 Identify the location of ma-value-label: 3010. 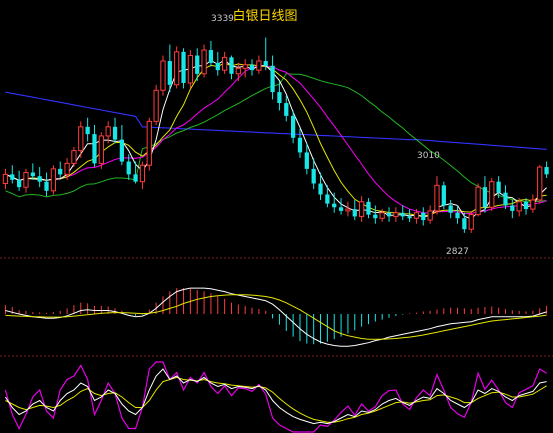
(428, 156).